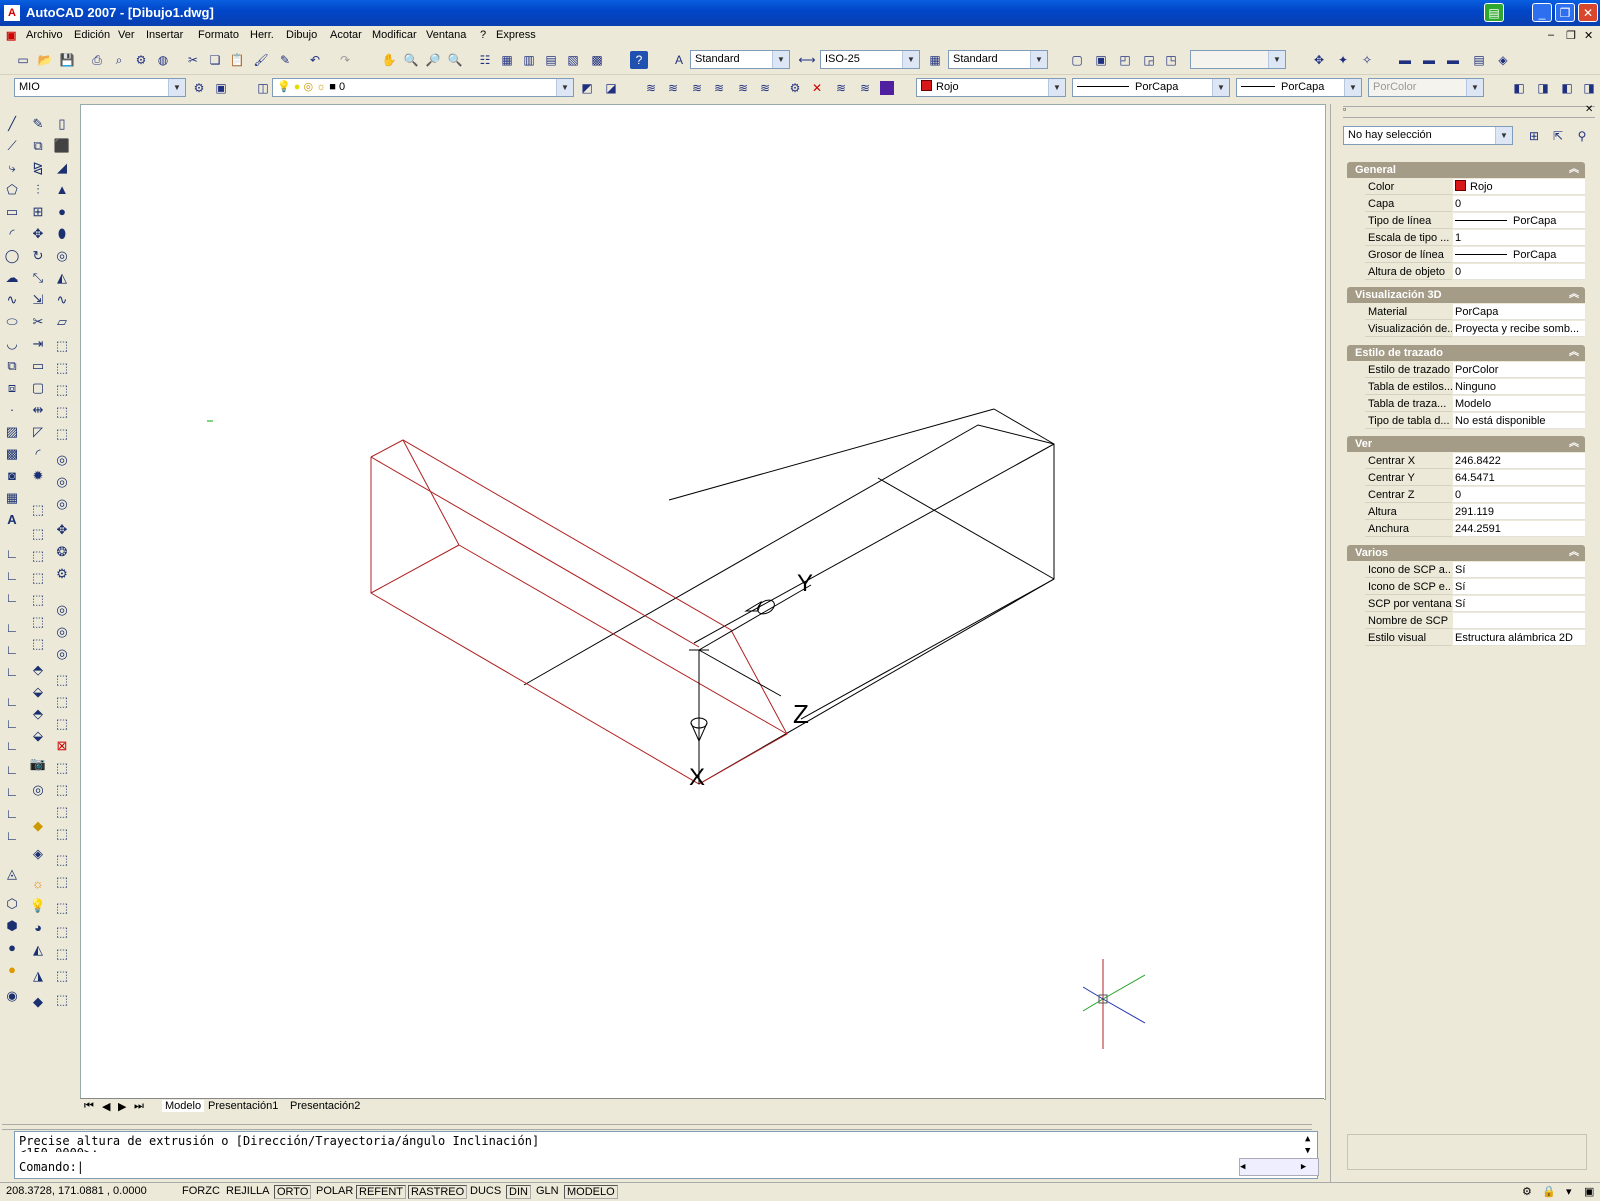 The height and width of the screenshot is (1201, 1600). Describe the element at coordinates (1475, 587) in the screenshot. I see `prop-row: Icono de SCP e... Sí` at that location.